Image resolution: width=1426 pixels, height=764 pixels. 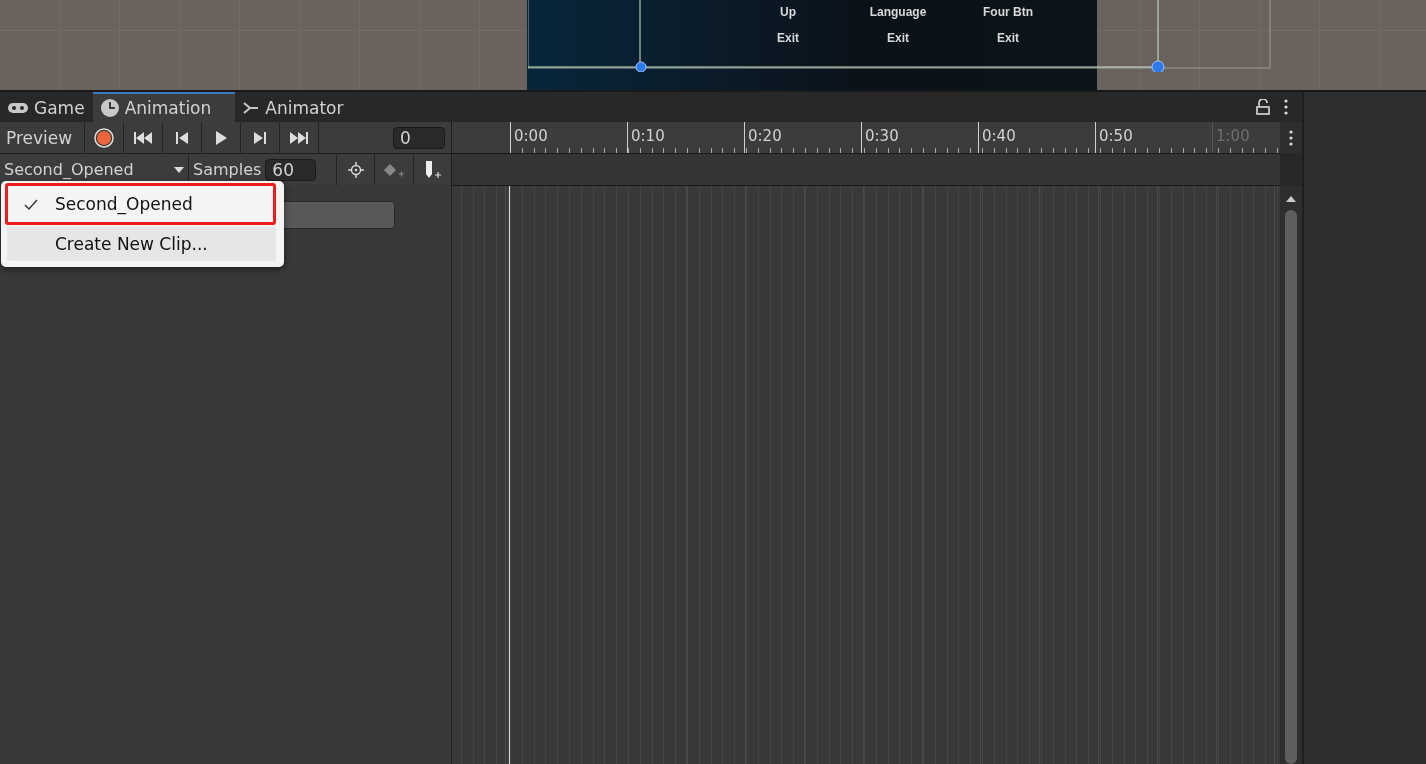 I want to click on button-label: Language, so click(x=898, y=12).